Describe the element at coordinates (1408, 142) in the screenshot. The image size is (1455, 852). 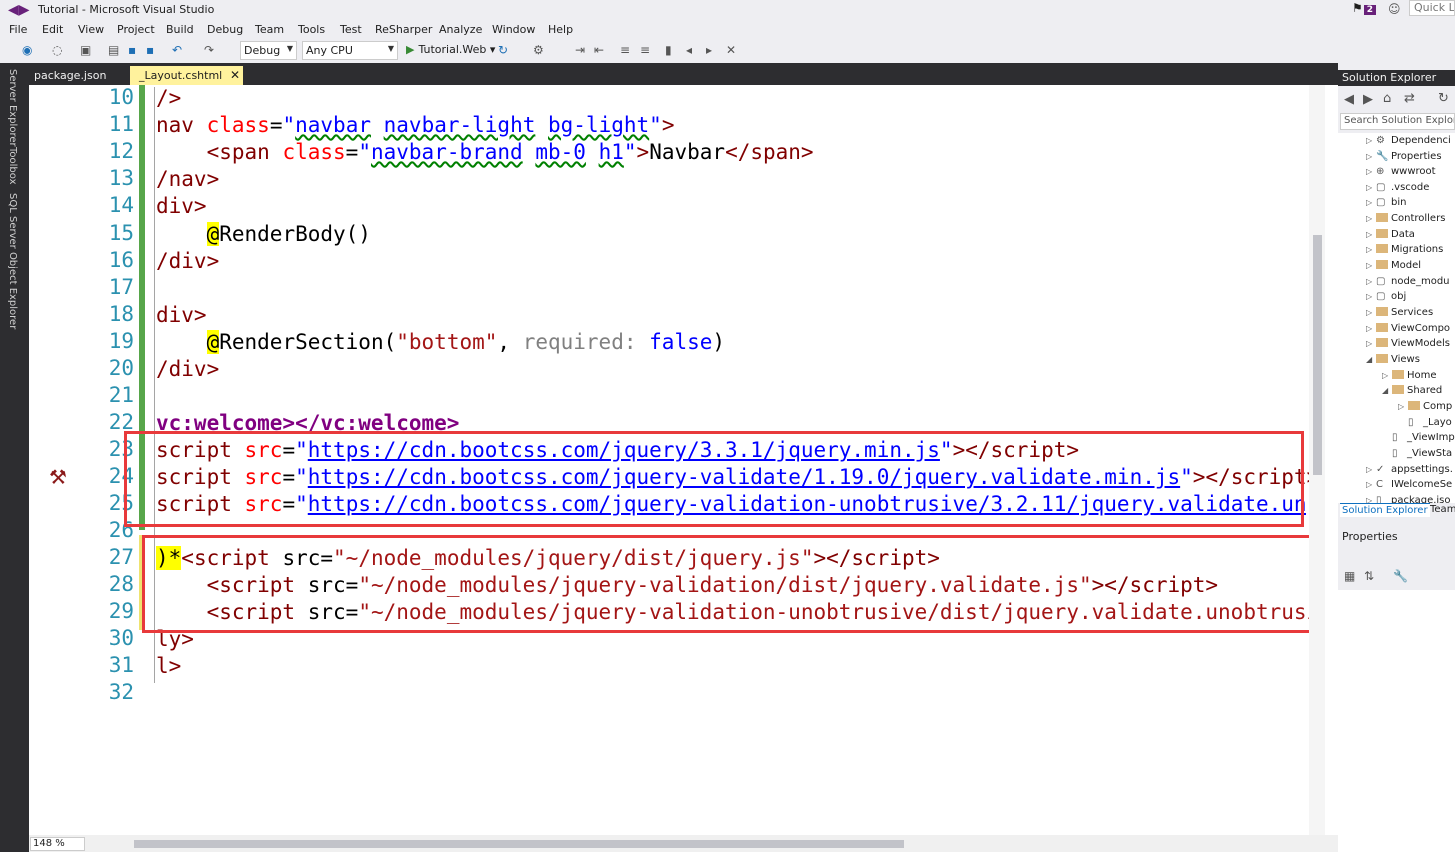
I see `tree-item: ▷ ⚙ Dependenci` at that location.